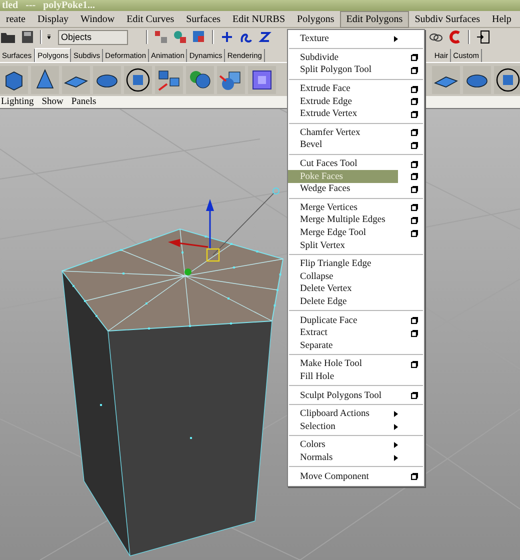 The height and width of the screenshot is (560, 520). What do you see at coordinates (341, 445) in the screenshot?
I see `menu-item: Colors` at bounding box center [341, 445].